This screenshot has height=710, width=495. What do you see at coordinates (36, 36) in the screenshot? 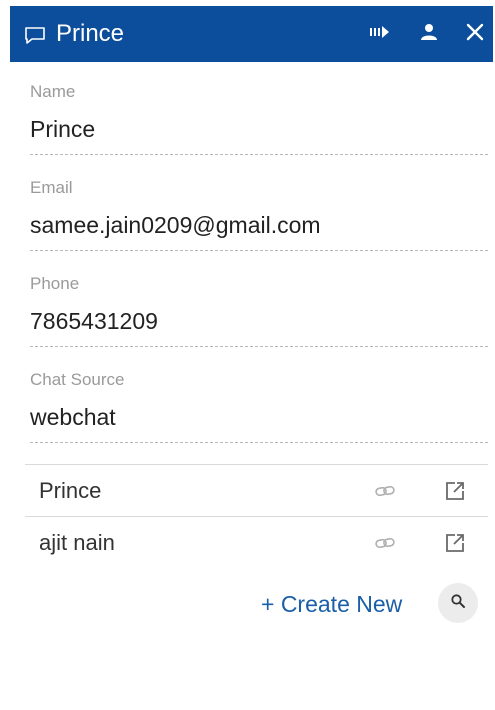
I see `chat-bubble-icon` at bounding box center [36, 36].